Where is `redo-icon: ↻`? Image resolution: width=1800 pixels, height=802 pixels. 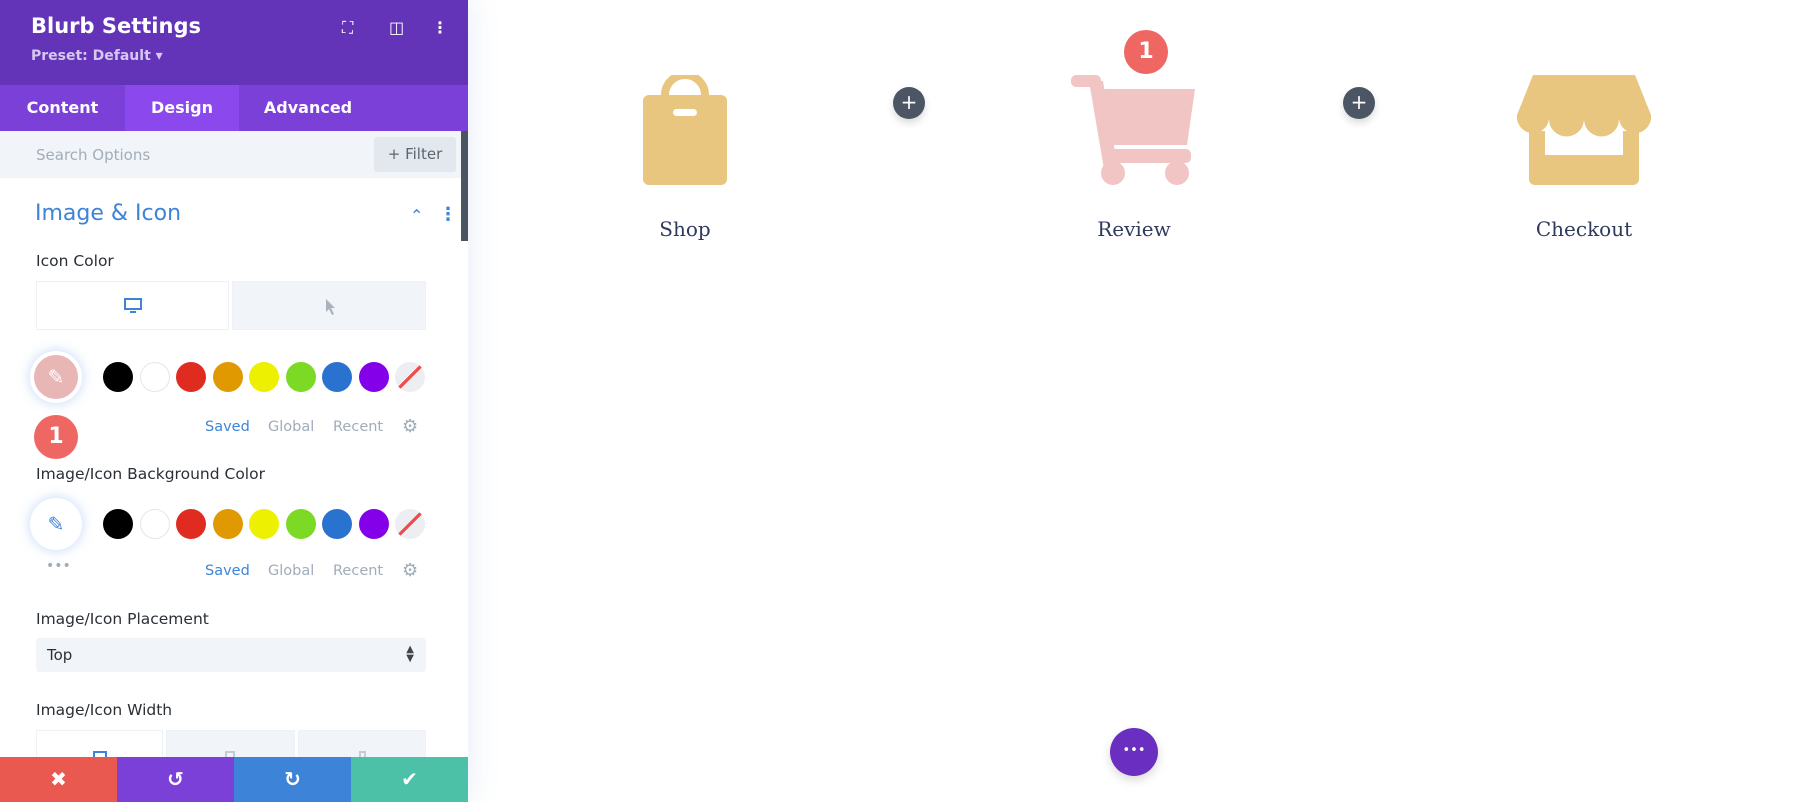
redo-icon: ↻ is located at coordinates (292, 779).